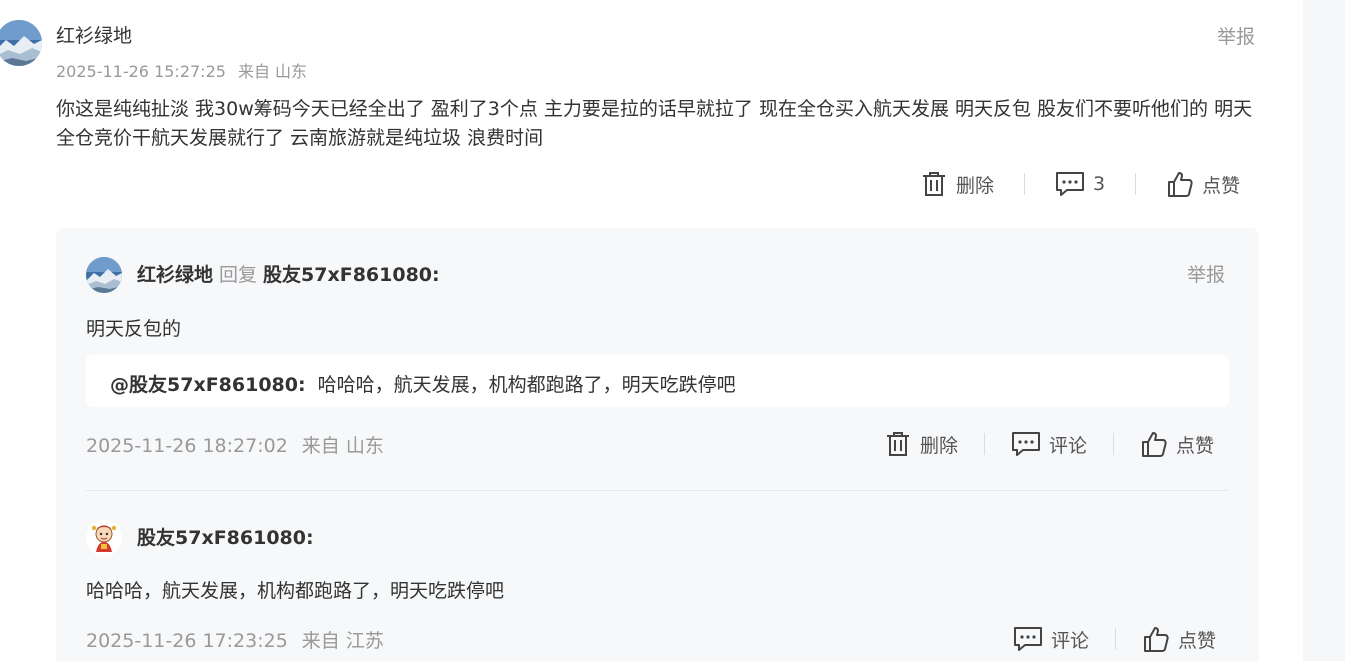 The height and width of the screenshot is (661, 1345). I want to click on reply-author-name: 股友57xF861080:, so click(225, 536).